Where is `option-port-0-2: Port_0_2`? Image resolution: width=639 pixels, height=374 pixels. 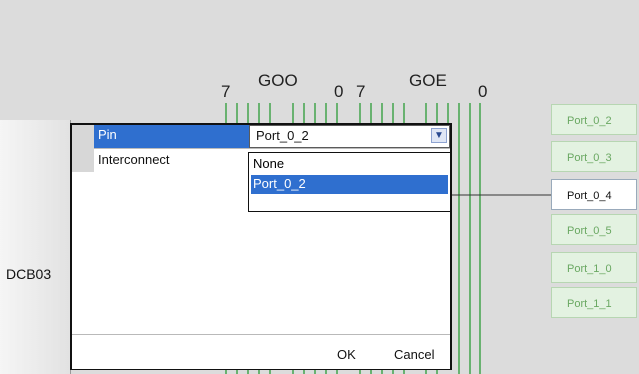 option-port-0-2: Port_0_2 is located at coordinates (349, 184).